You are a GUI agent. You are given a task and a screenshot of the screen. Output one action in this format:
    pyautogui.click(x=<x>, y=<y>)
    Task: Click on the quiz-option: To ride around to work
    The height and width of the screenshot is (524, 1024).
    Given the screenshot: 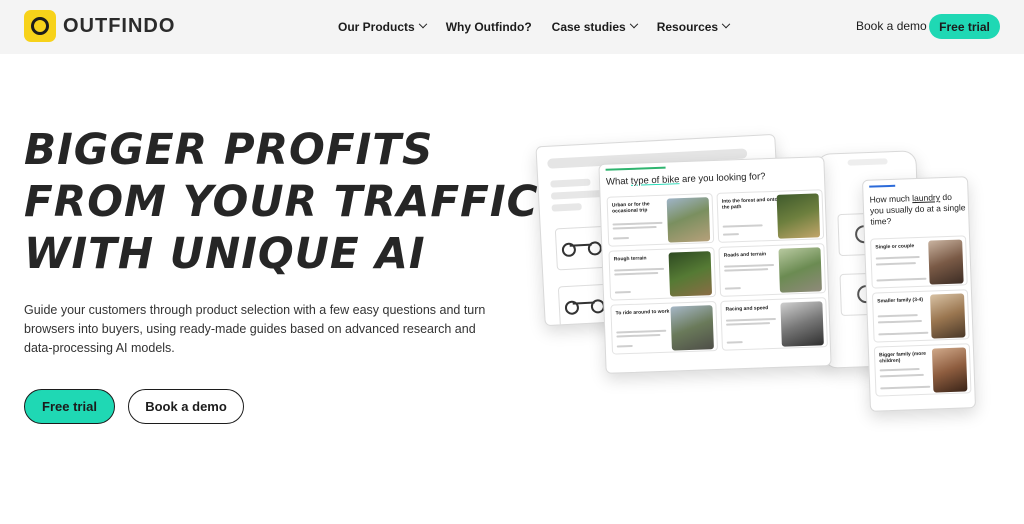 What is the action you would take?
    pyautogui.click(x=664, y=327)
    